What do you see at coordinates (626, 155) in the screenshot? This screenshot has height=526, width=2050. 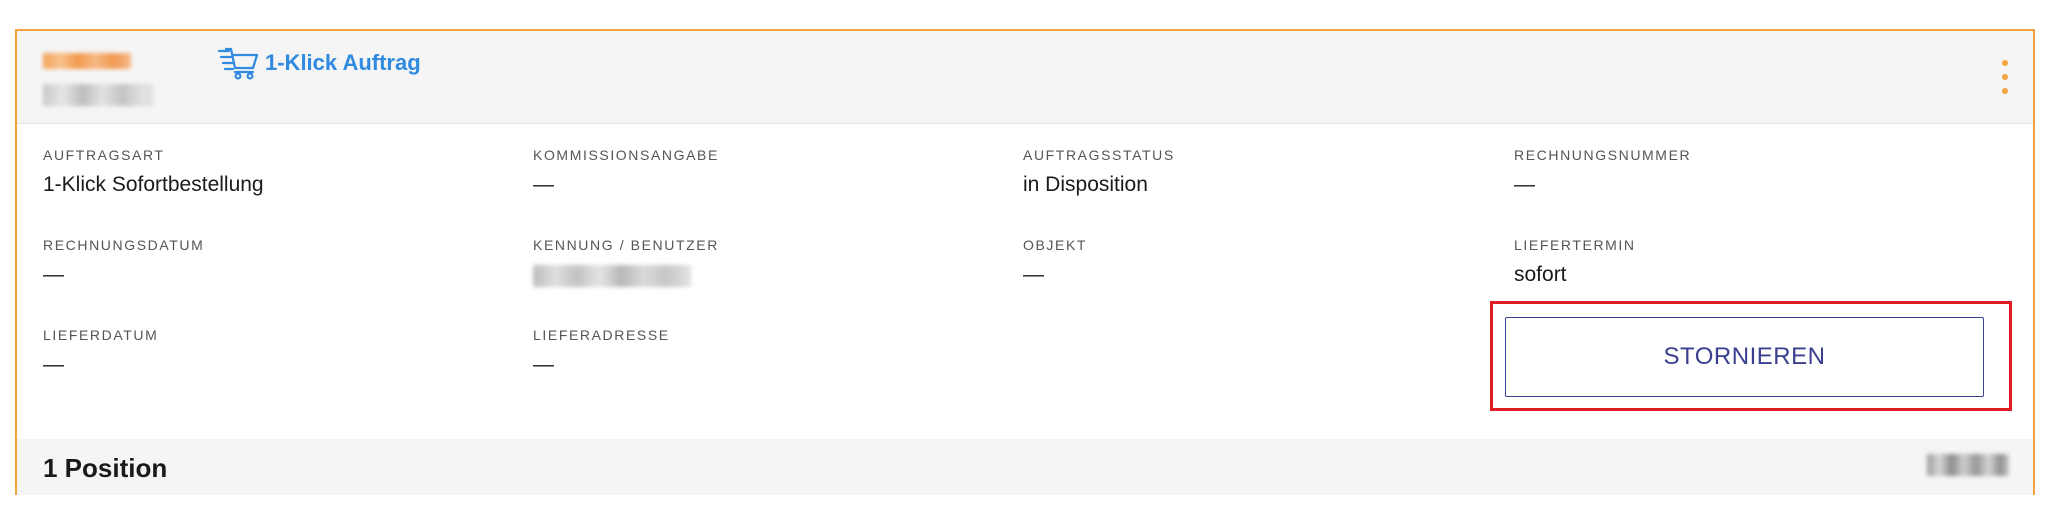 I see `field-label: KOMMISSIONSANGABE` at bounding box center [626, 155].